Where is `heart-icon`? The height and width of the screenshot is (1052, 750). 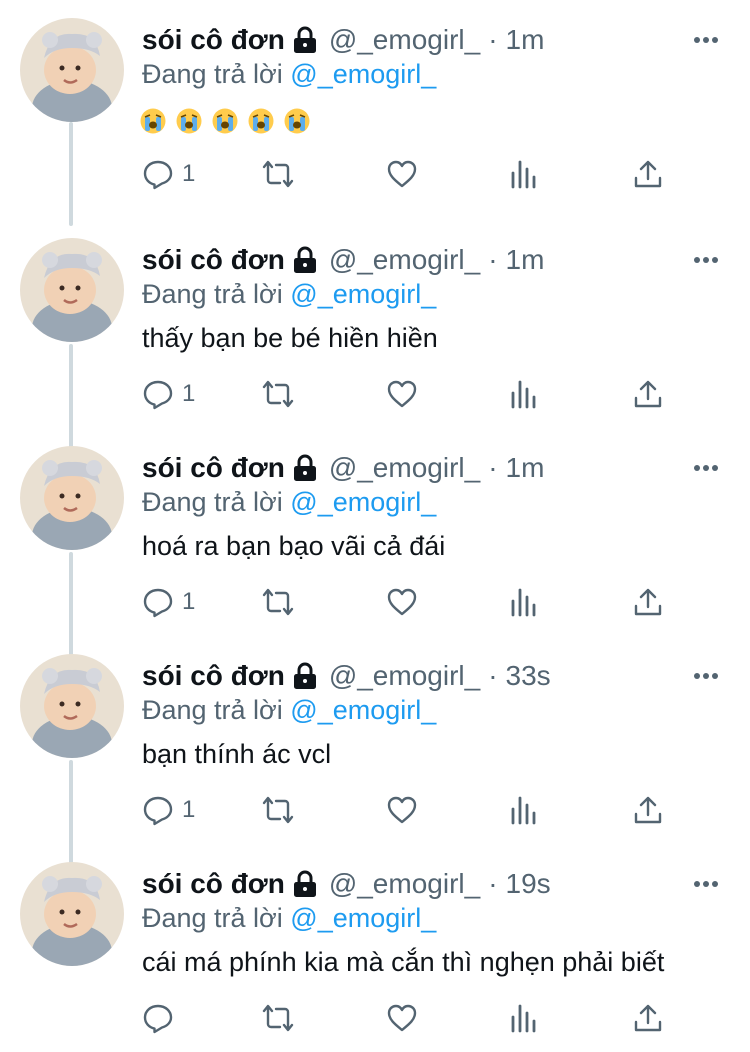 heart-icon is located at coordinates (402, 602).